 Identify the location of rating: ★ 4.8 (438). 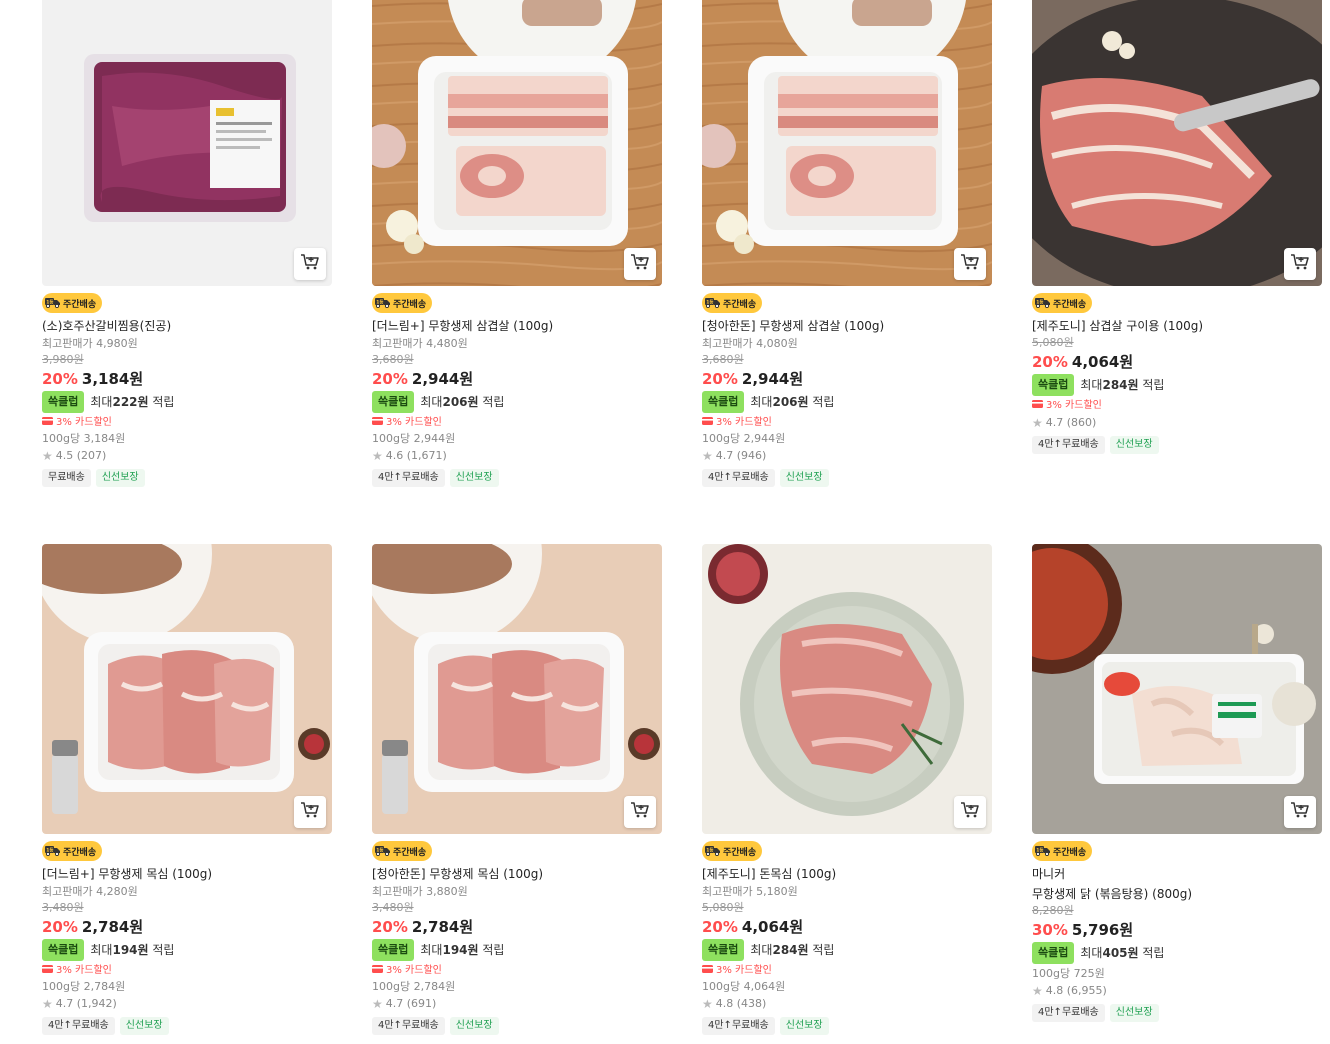
(734, 1004).